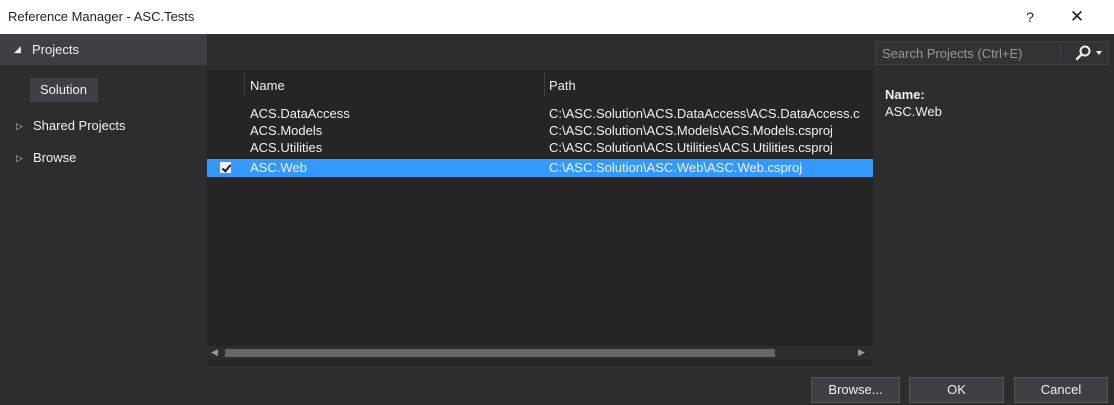  What do you see at coordinates (17, 49) in the screenshot?
I see `expanded-triangle-icon: ◢` at bounding box center [17, 49].